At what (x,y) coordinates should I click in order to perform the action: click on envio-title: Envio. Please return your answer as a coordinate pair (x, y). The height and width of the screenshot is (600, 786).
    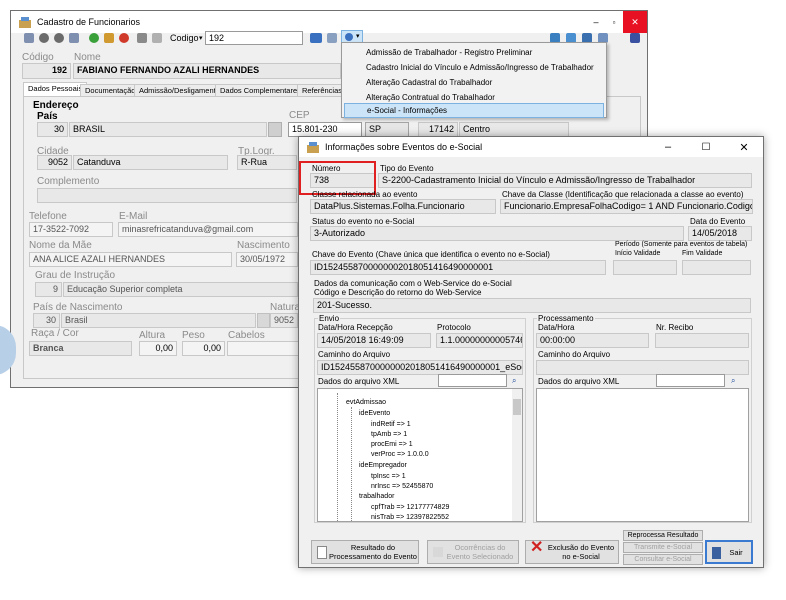
    Looking at the image, I should click on (329, 318).